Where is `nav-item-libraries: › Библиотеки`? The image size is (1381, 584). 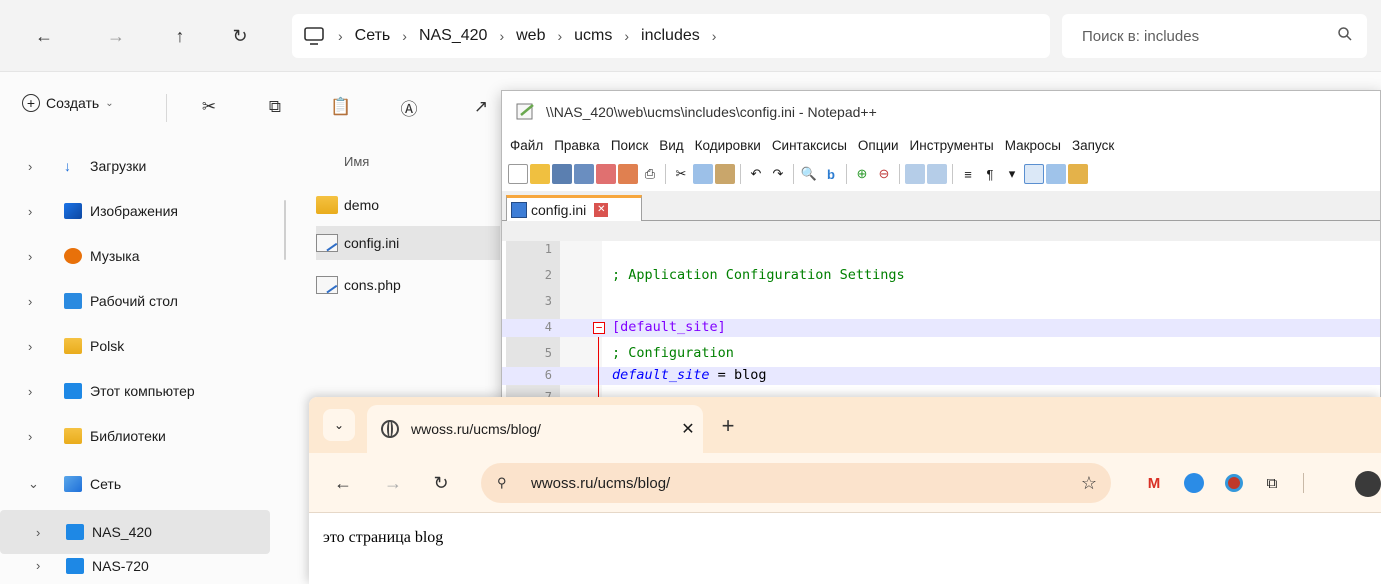
nav-item-libraries: › Библиотеки is located at coordinates (135, 436).